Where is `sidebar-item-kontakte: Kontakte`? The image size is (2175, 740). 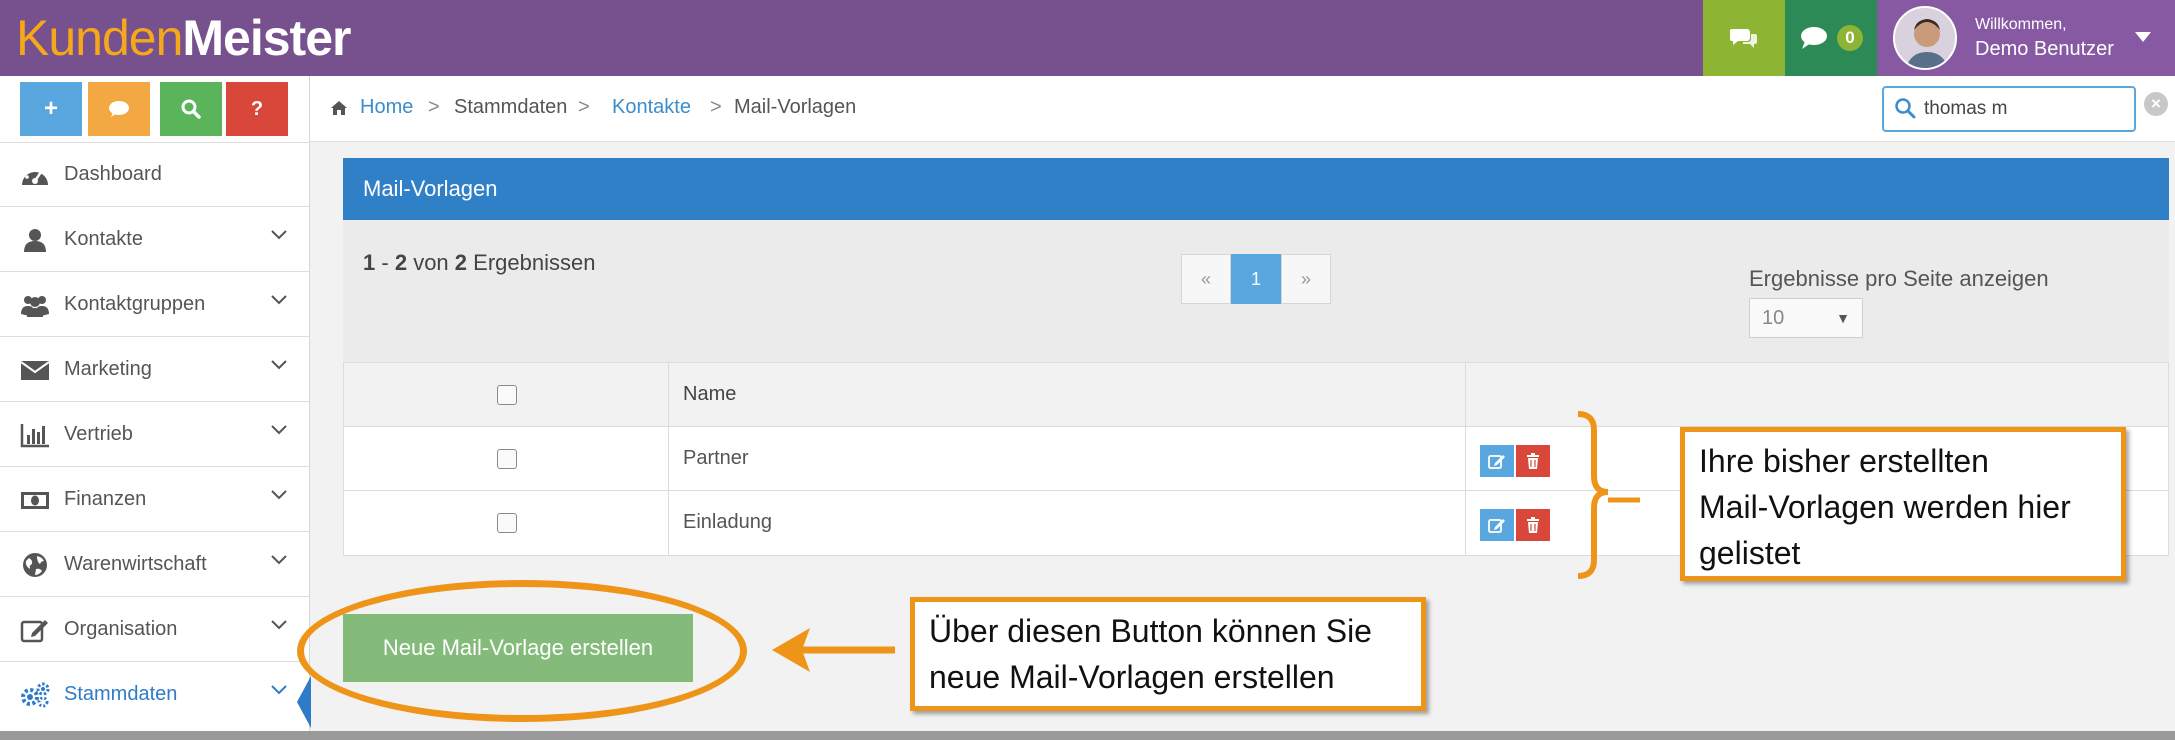 sidebar-item-kontakte: Kontakte is located at coordinates (155, 238).